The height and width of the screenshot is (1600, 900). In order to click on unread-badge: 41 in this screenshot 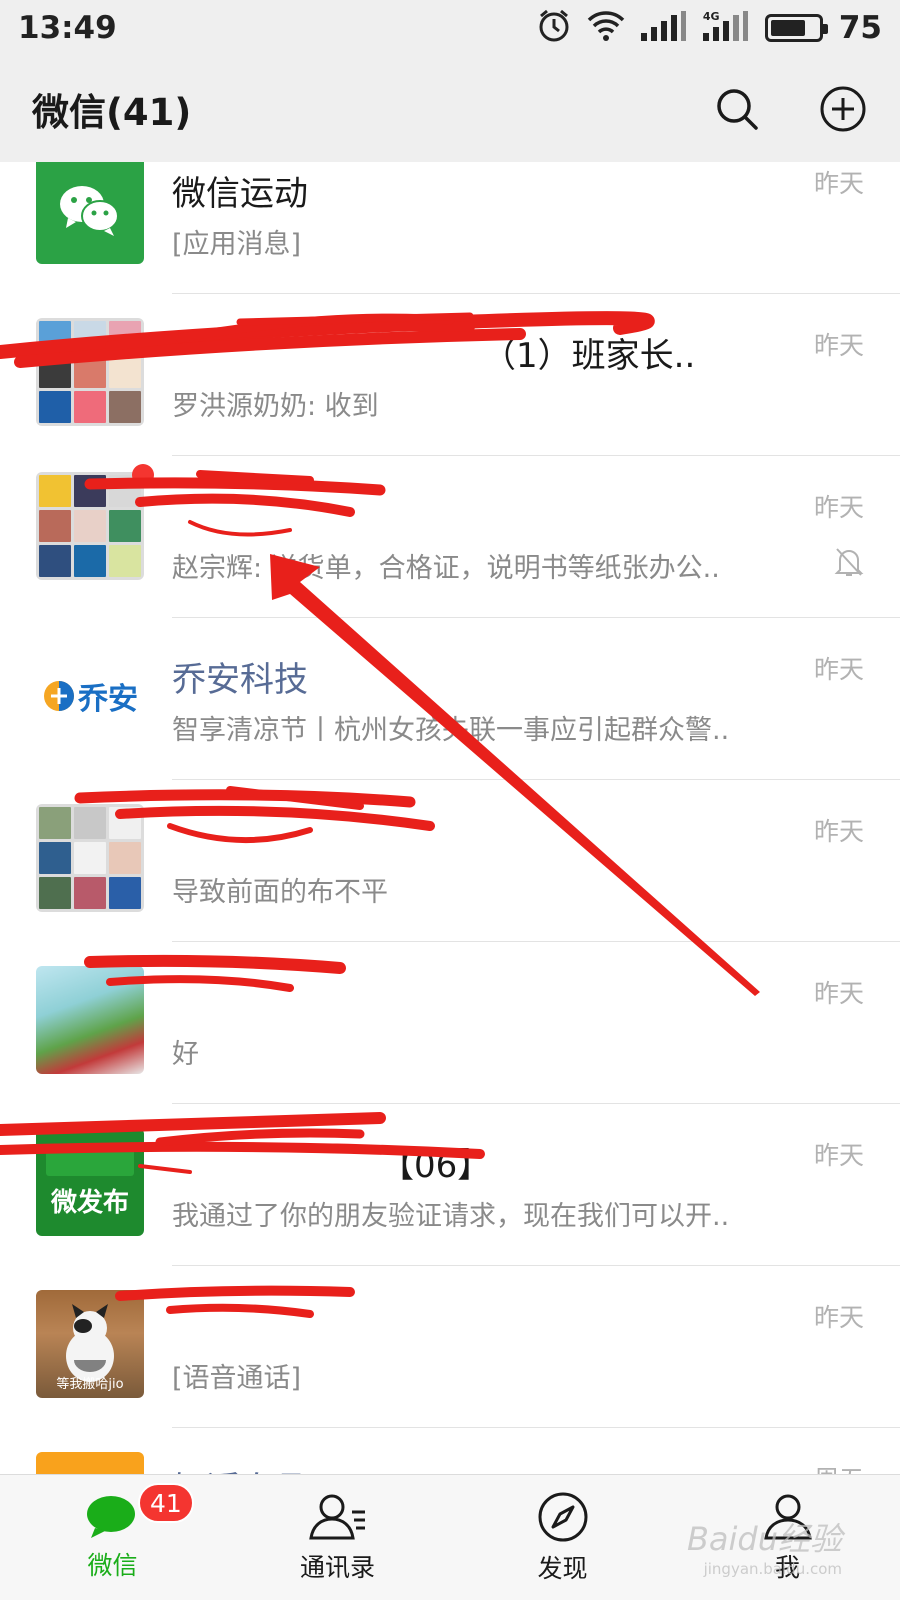, I will do `click(166, 1503)`.